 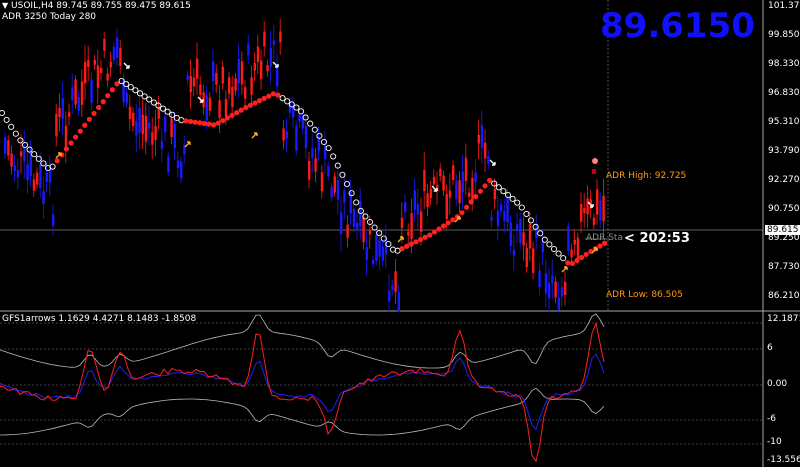 What do you see at coordinates (770, 348) in the screenshot?
I see `indicator-axis-label: 6` at bounding box center [770, 348].